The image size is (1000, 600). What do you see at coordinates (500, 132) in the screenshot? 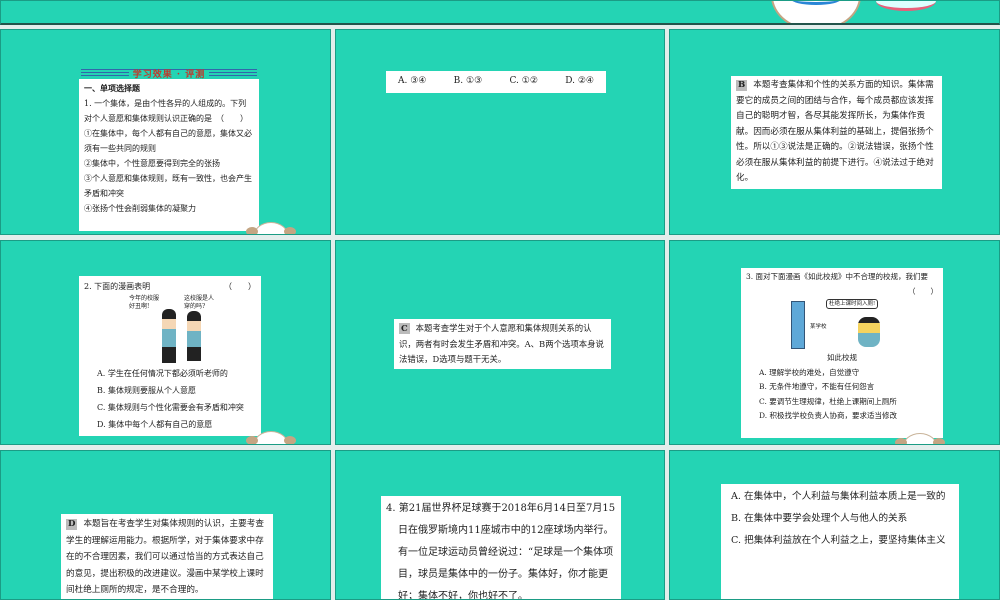
I see `slide-thumbnail-2: A. ③④ B. ①③ C. ①② D. ②④` at bounding box center [500, 132].